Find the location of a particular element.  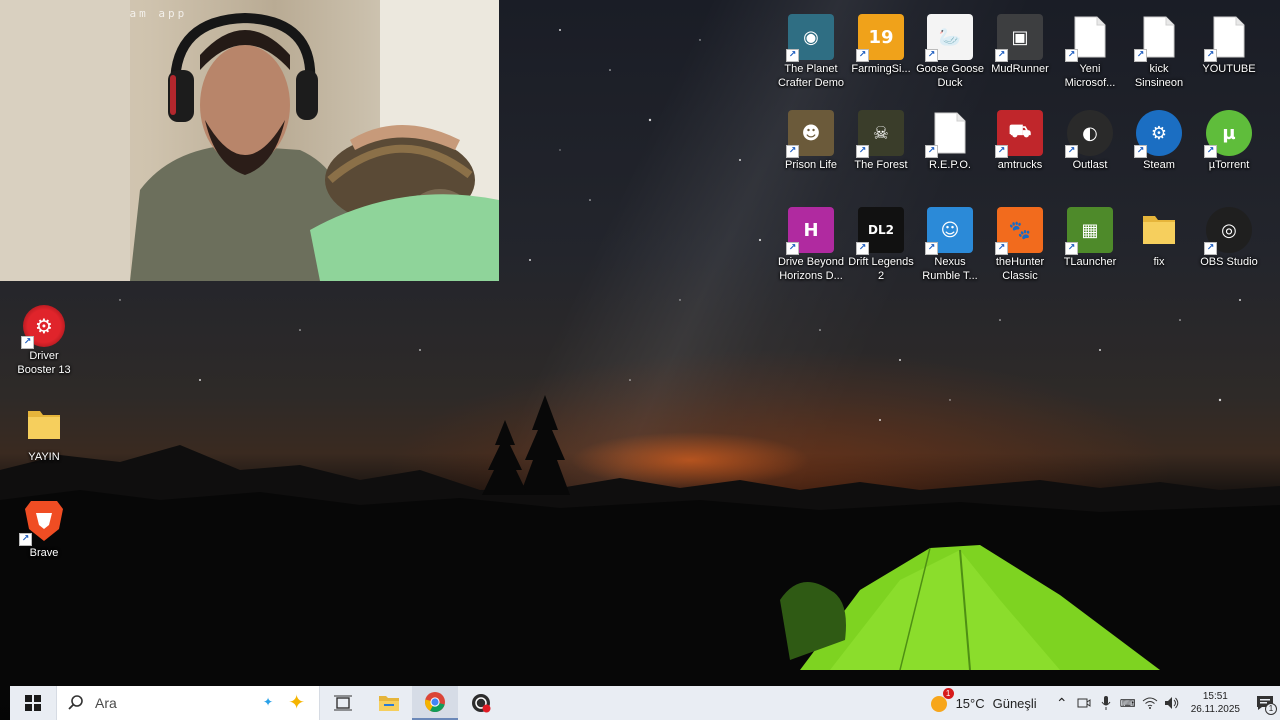

icon-label: The Forest is located at coordinates (881, 165).